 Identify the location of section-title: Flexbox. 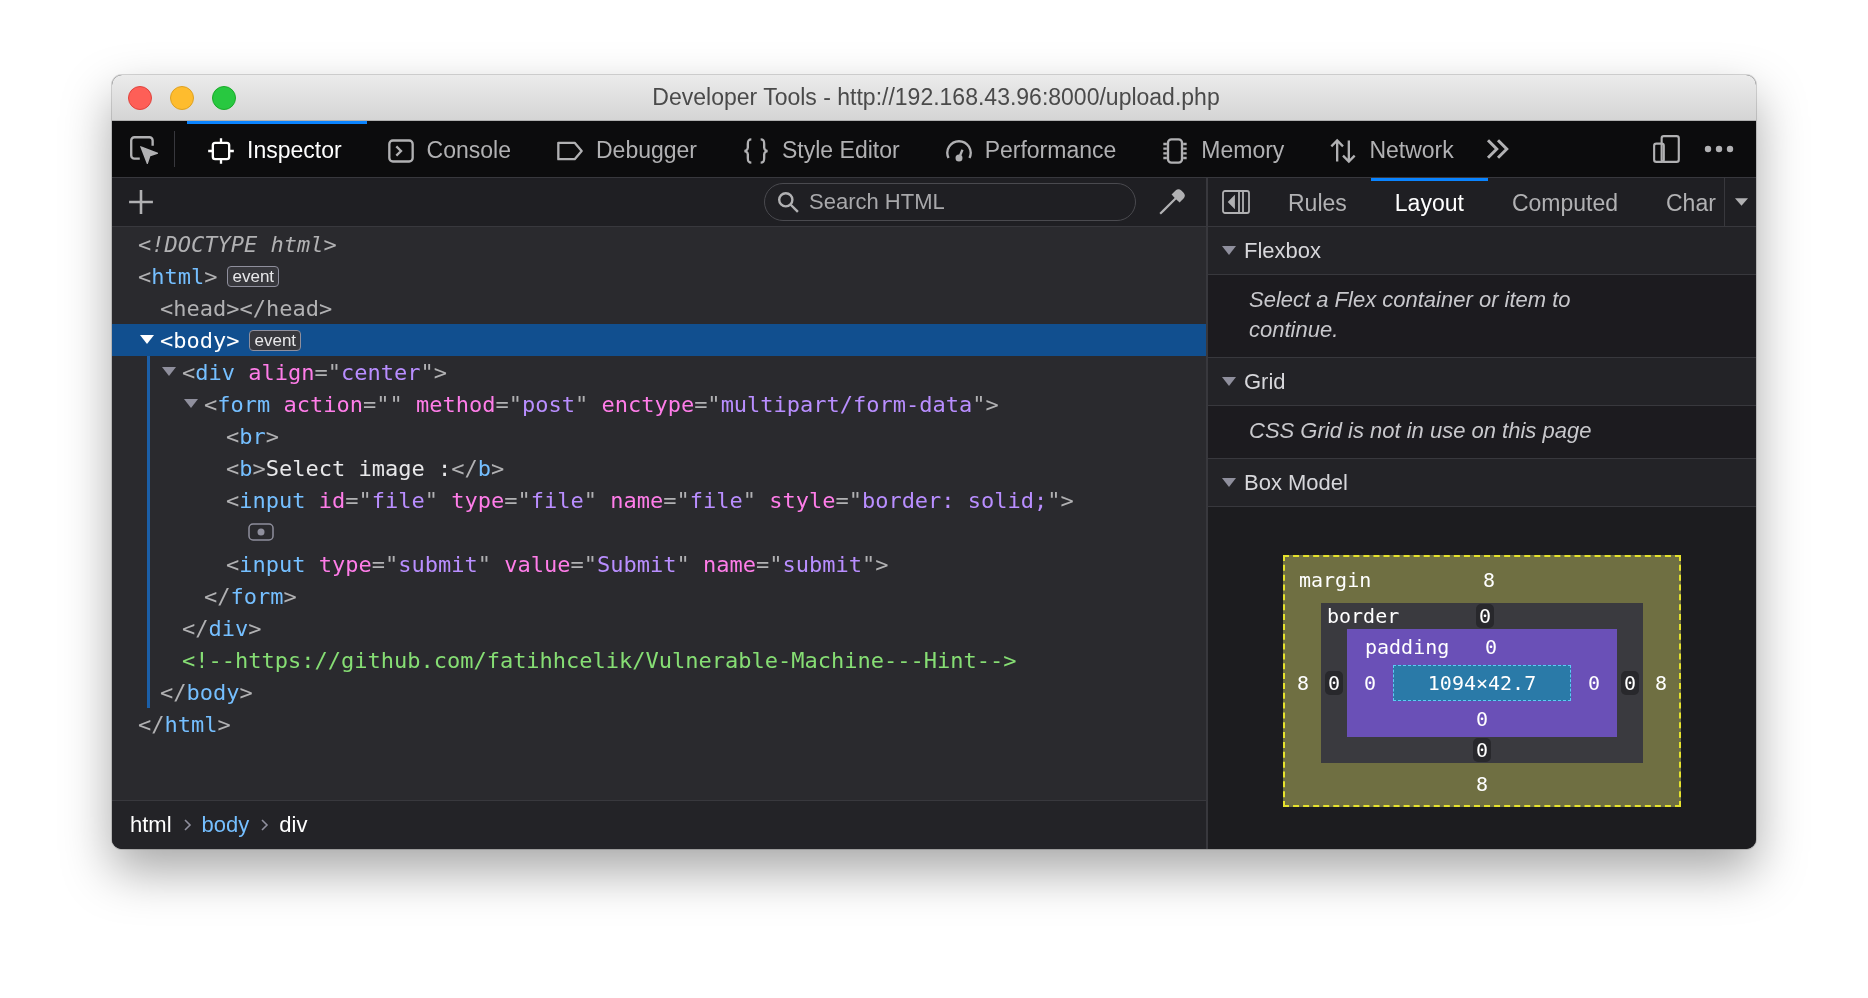
(1283, 250).